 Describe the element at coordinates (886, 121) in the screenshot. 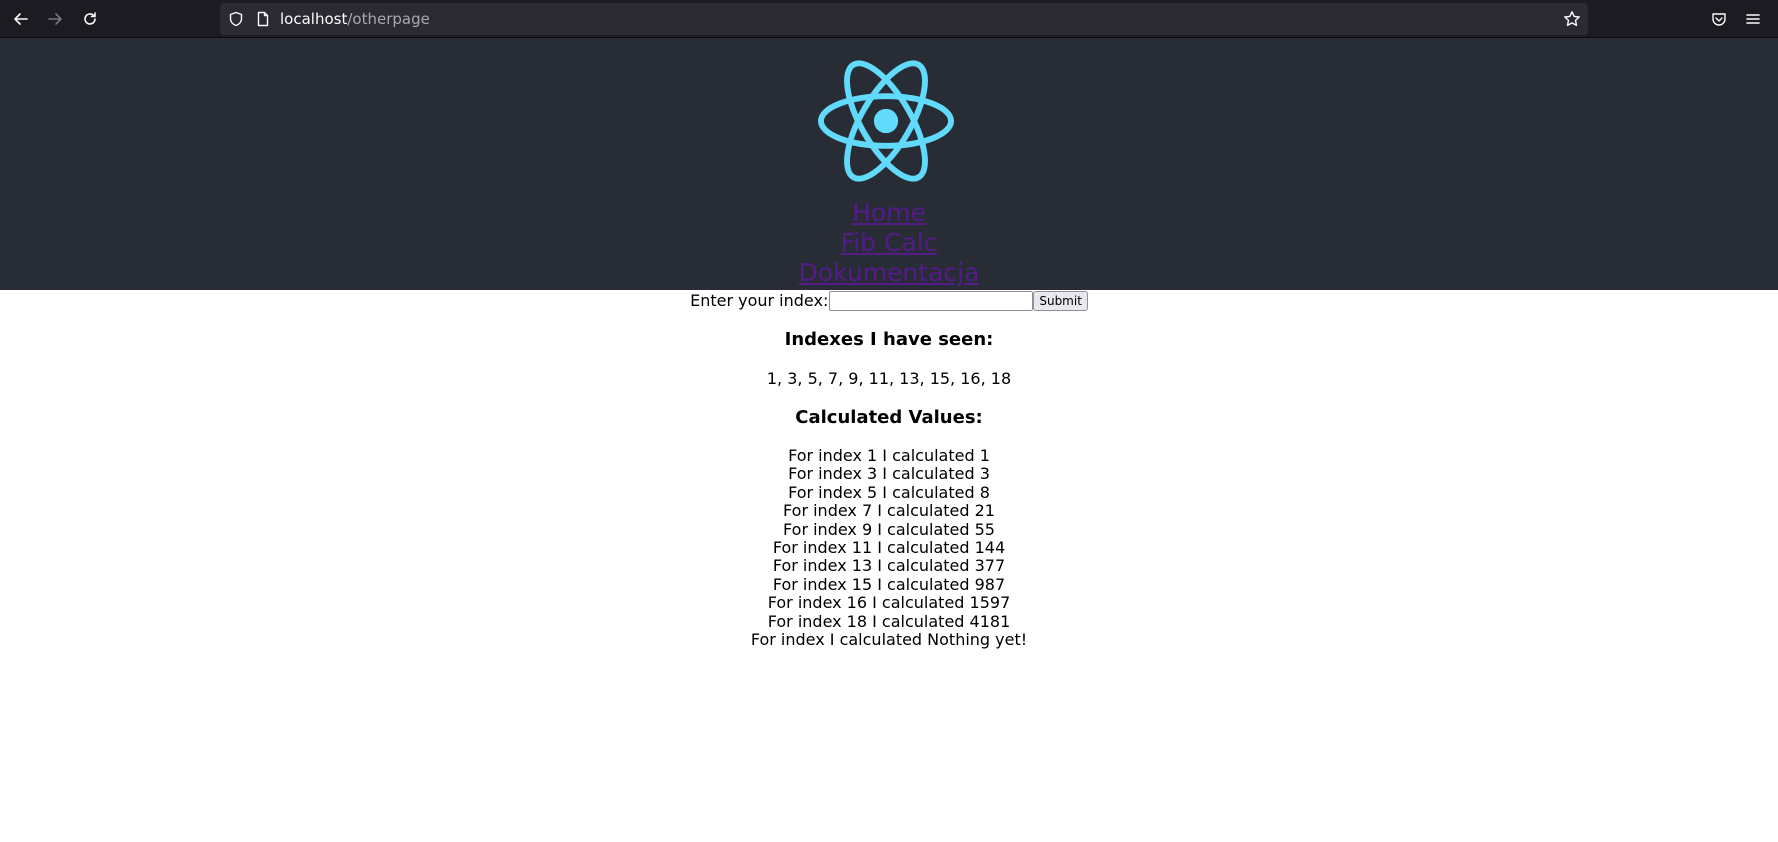

I see `react-logo-icon` at that location.